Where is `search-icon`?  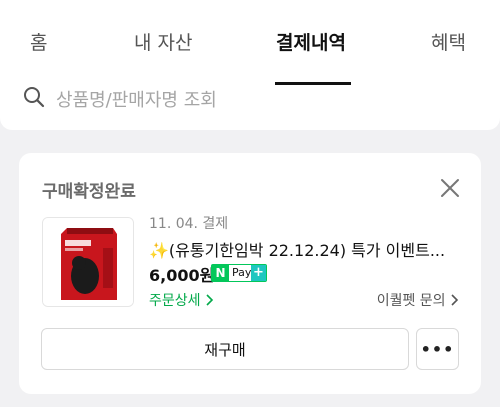 search-icon is located at coordinates (34, 97).